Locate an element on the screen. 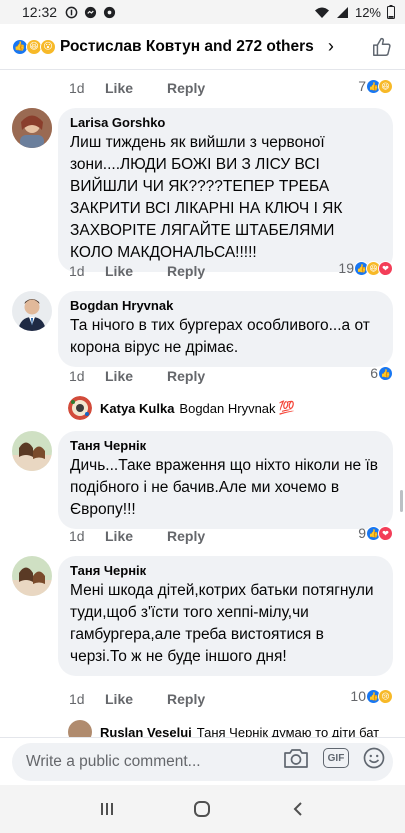  reactors-summary: Ростислав Ковтун and 272 others is located at coordinates (187, 47).